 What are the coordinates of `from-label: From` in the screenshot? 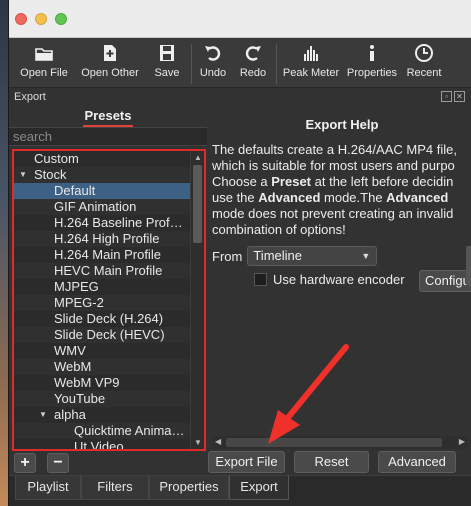 It's located at (227, 256).